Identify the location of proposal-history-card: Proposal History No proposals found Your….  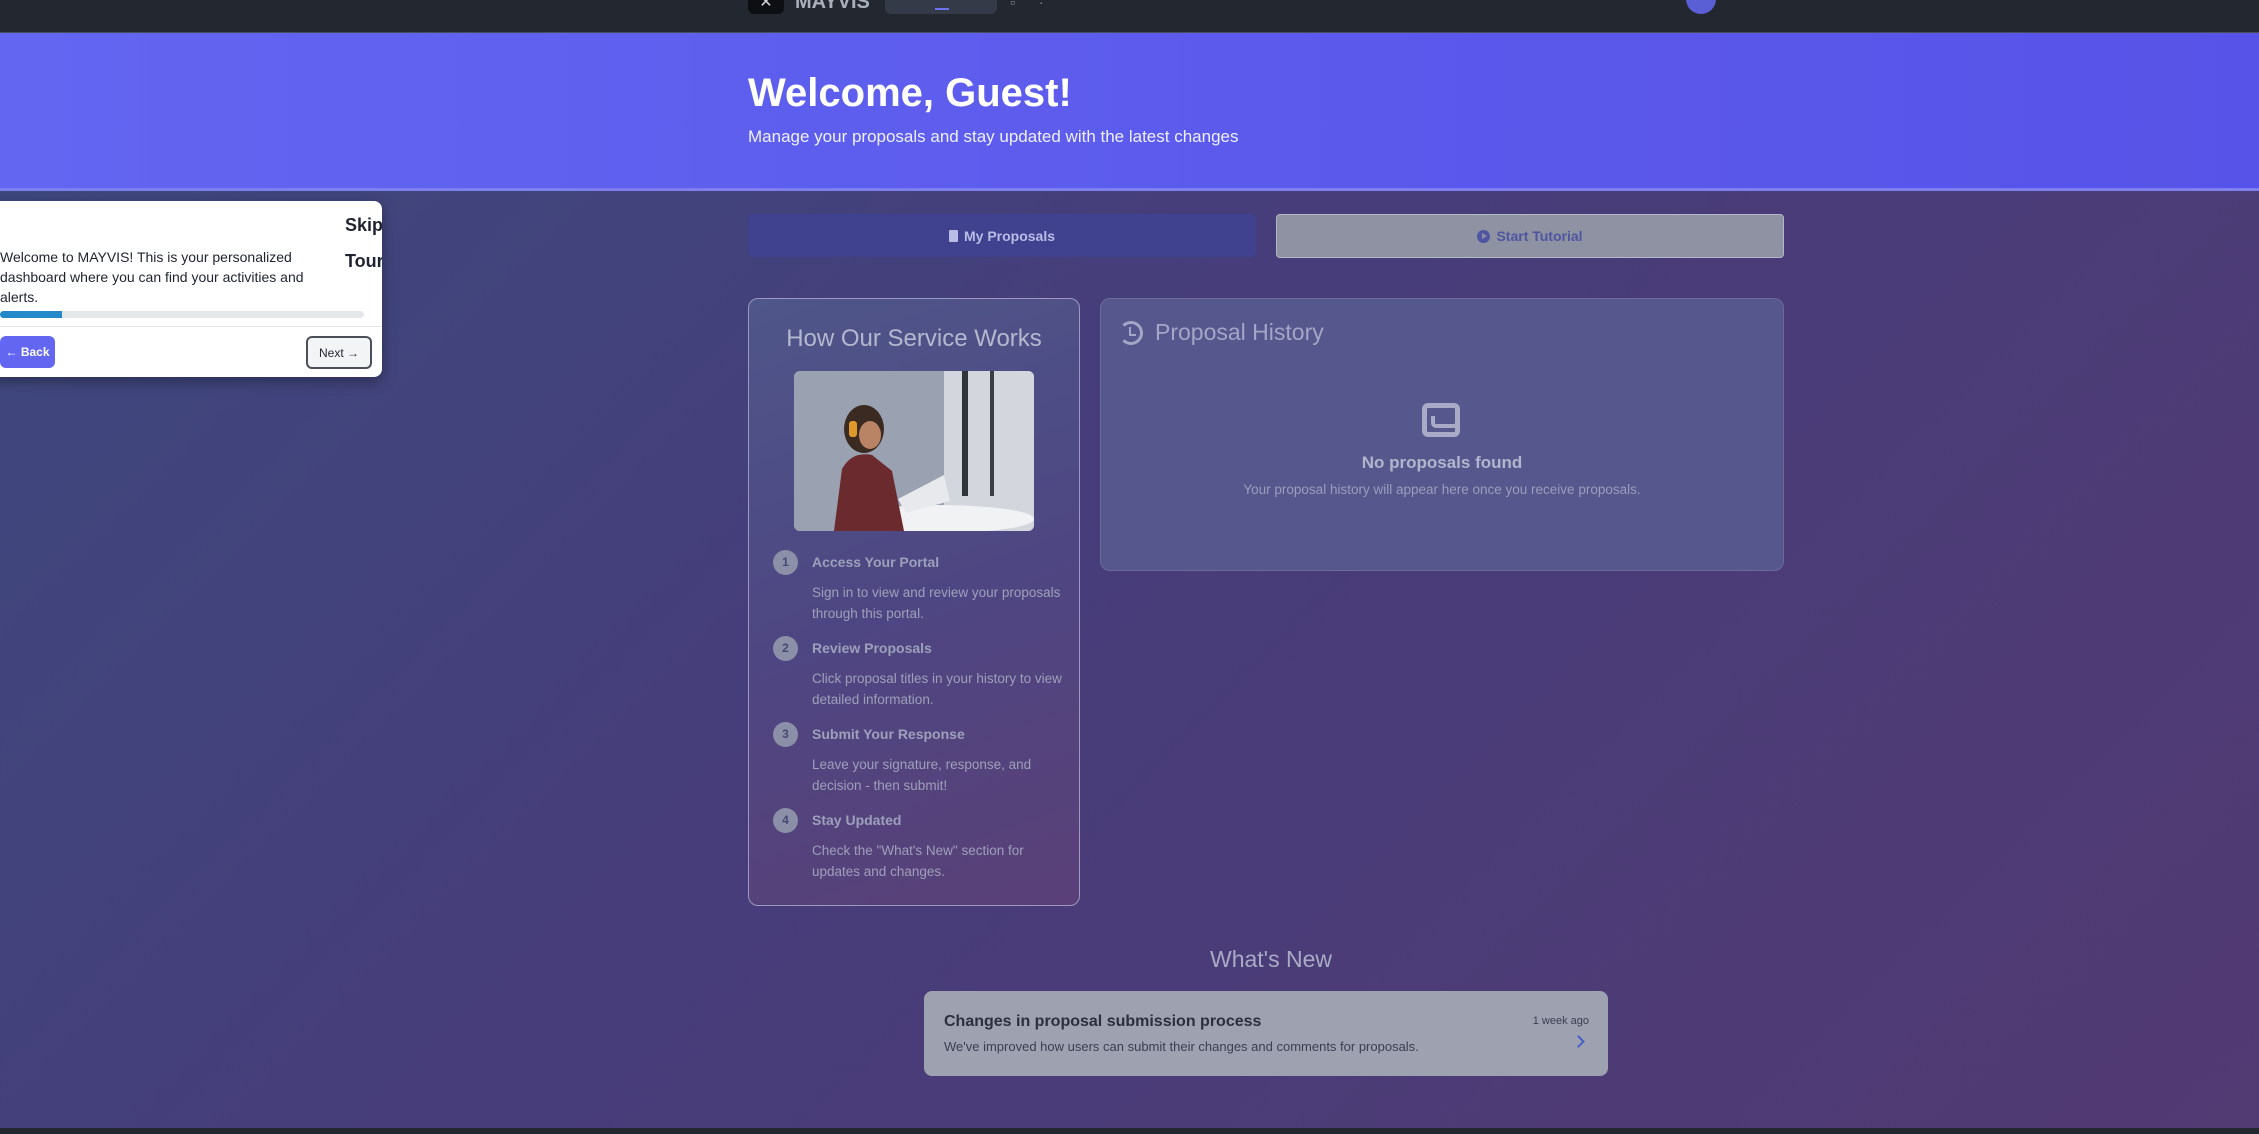
(1442, 434).